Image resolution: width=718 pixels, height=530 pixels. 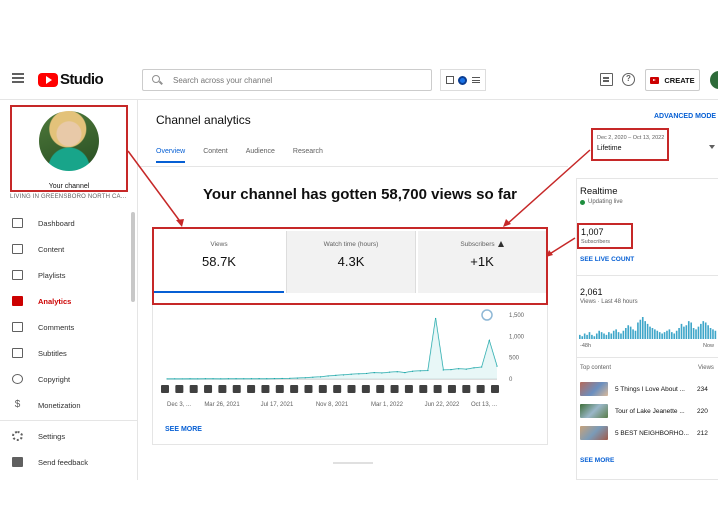 I want to click on studio-logo: Studio, so click(x=71, y=79).